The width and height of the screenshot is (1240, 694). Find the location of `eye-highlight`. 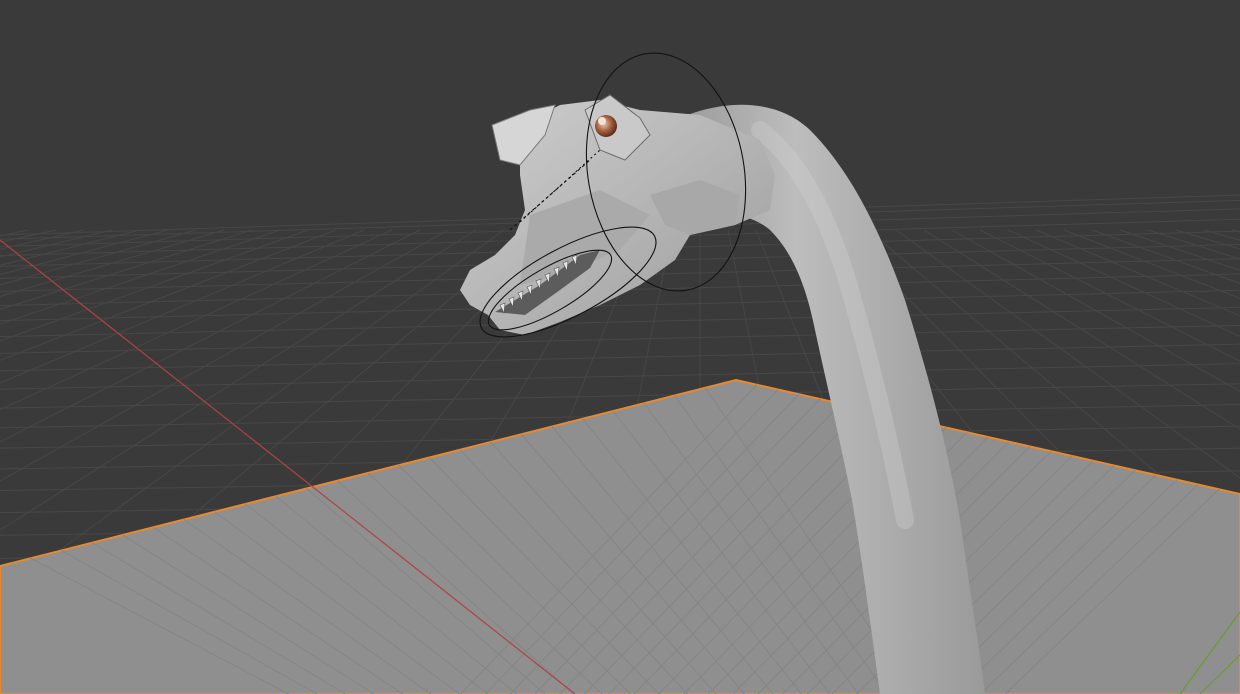

eye-highlight is located at coordinates (602, 121).